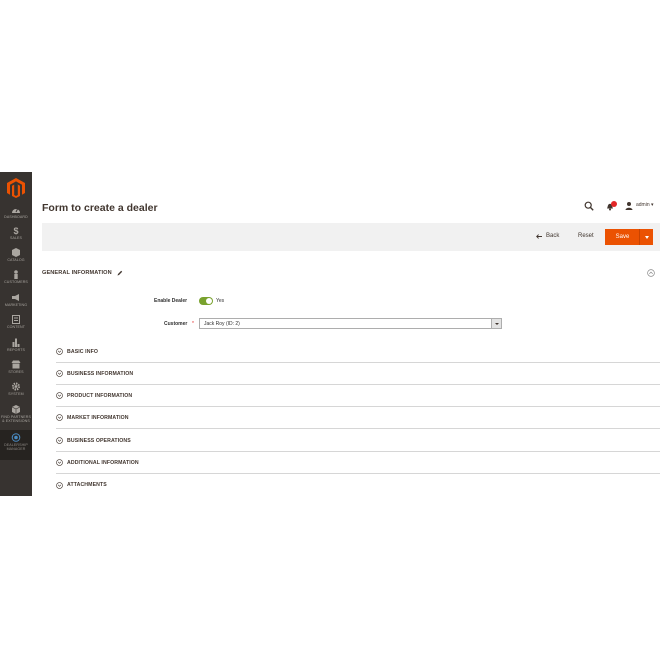 The height and width of the screenshot is (670, 670). I want to click on dashboard-icon, so click(16, 210).